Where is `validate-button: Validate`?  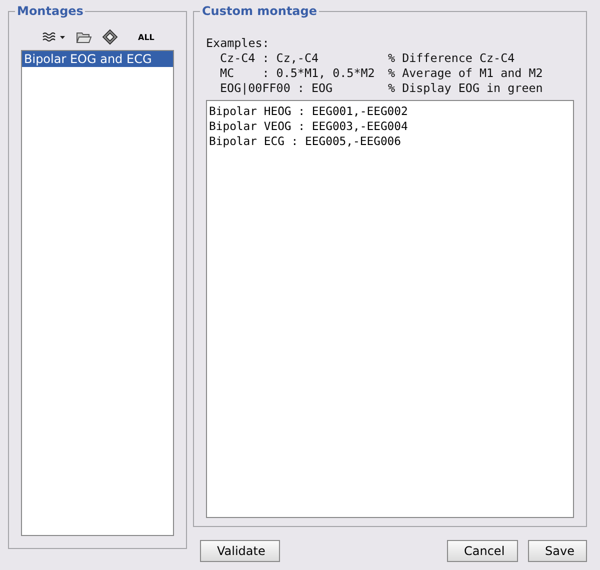 validate-button: Validate is located at coordinates (240, 551).